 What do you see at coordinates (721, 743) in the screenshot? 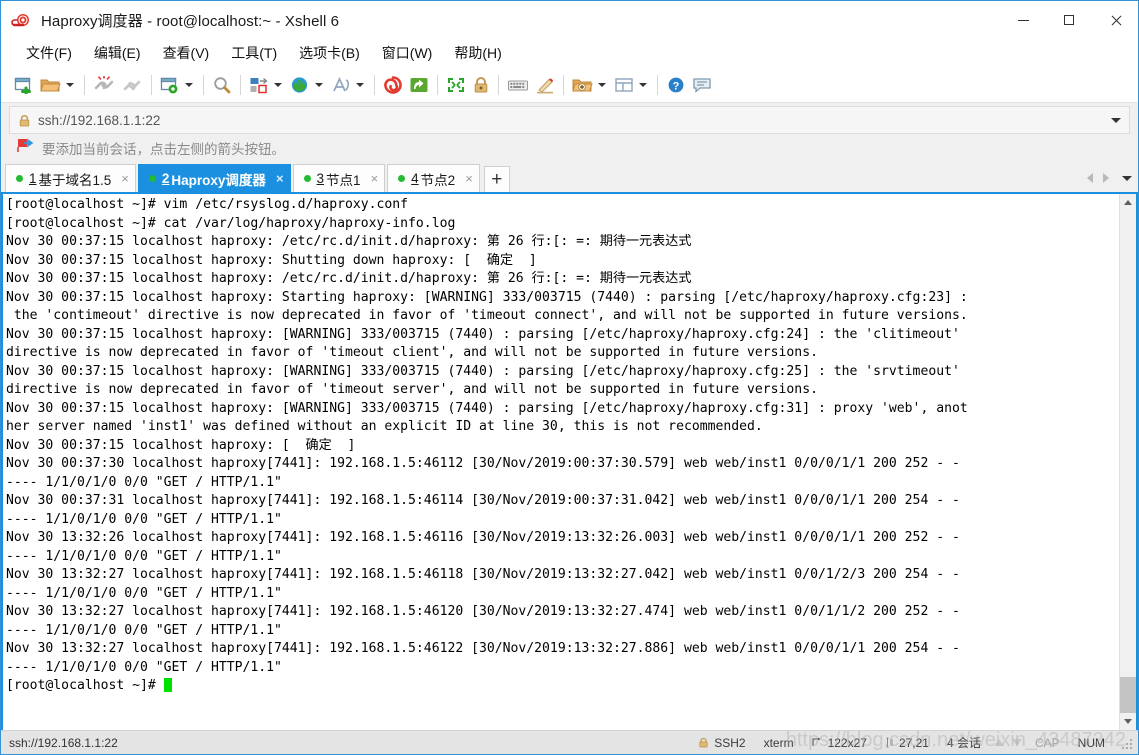
I see `status-protocol: SSH2` at bounding box center [721, 743].